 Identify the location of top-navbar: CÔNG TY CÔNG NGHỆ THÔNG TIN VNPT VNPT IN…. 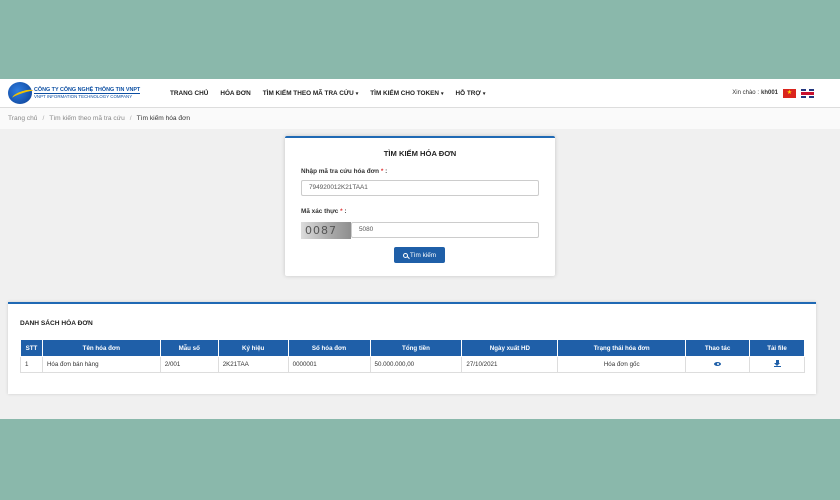
(420, 93).